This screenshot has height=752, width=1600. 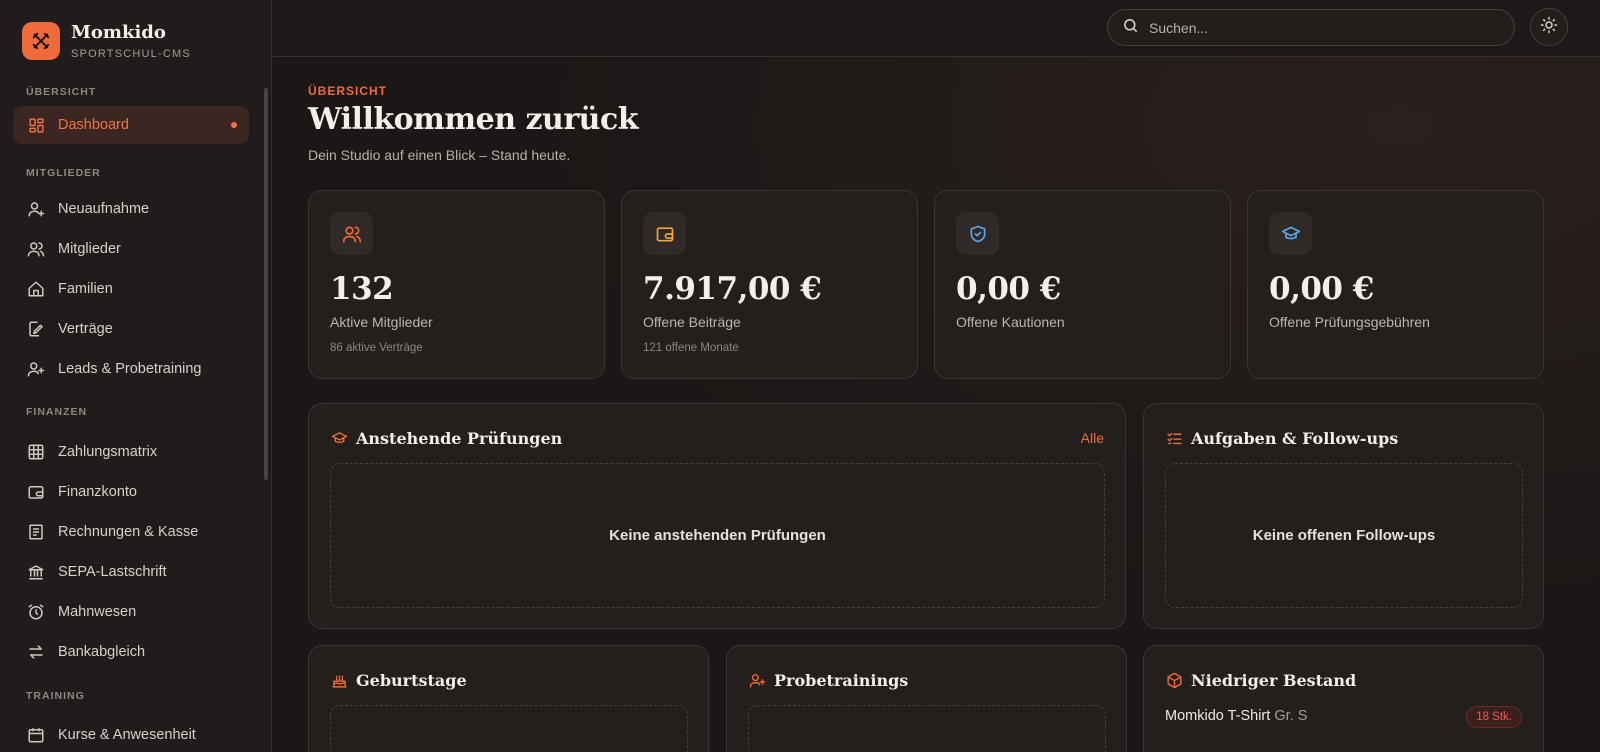 What do you see at coordinates (127, 735) in the screenshot?
I see `sidebar-item-label: Kurse & Anwesenheit` at bounding box center [127, 735].